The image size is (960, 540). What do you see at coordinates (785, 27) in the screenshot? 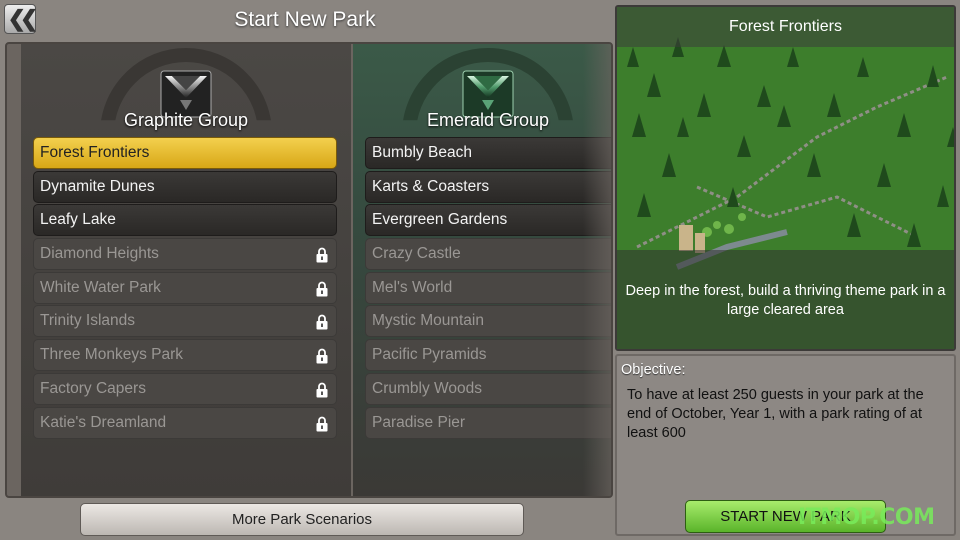
I see `preview-title: Forest Frontiers` at bounding box center [785, 27].